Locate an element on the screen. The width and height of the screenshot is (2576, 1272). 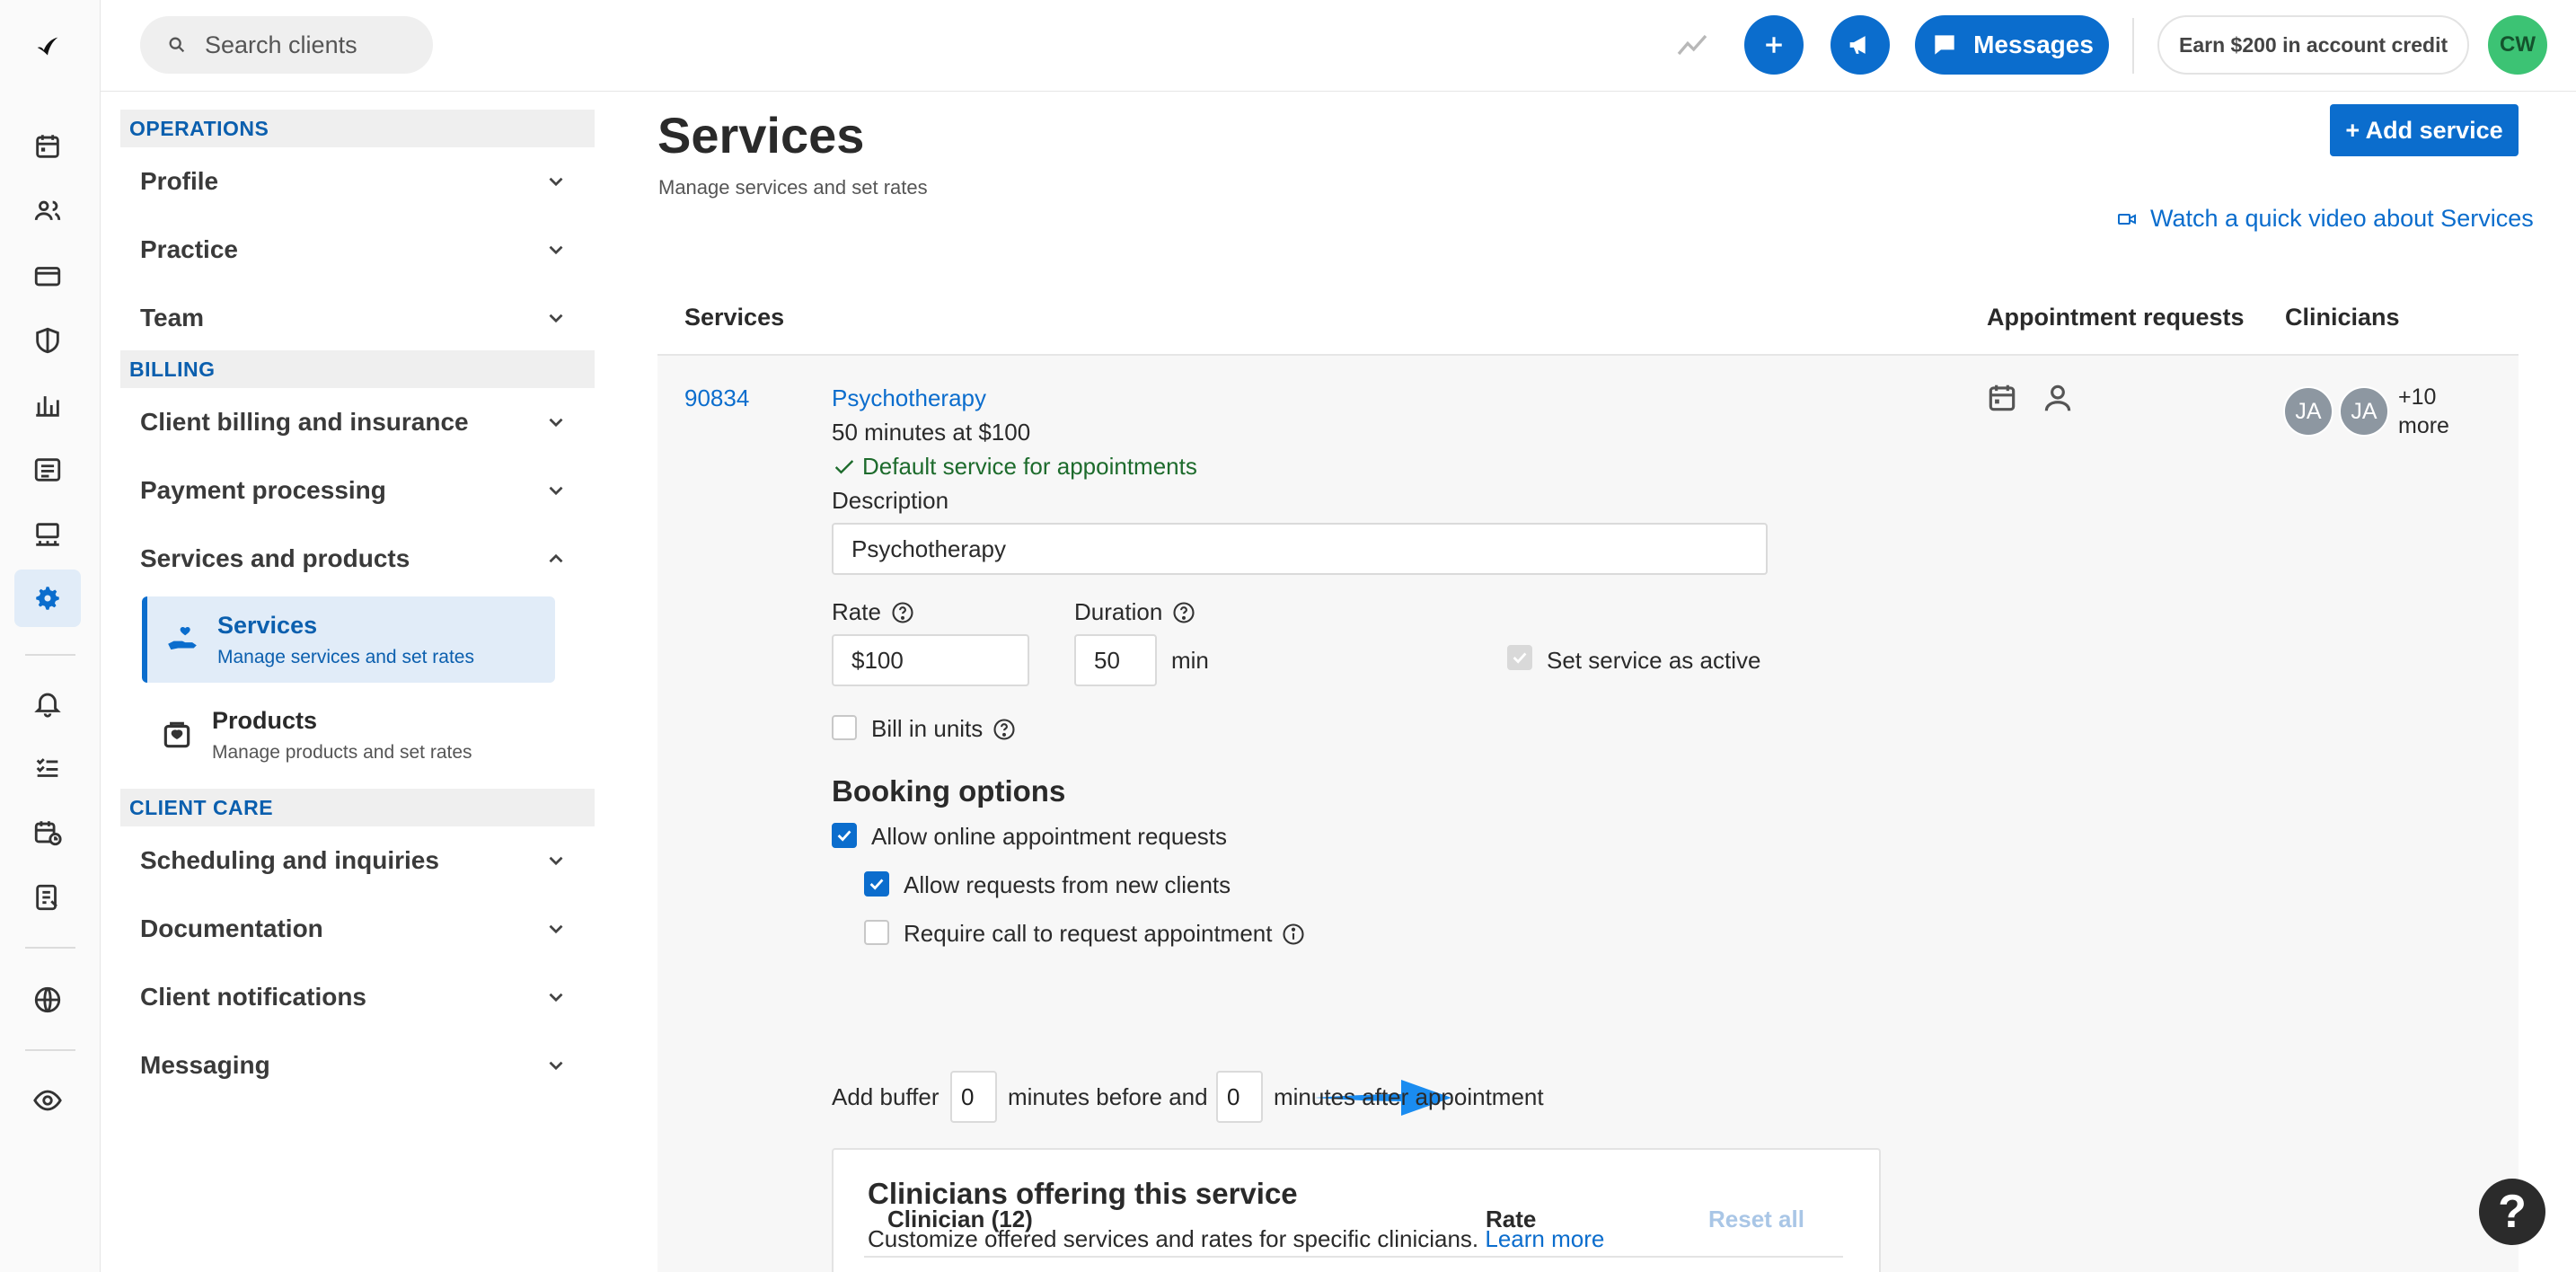
nav-team: Team is located at coordinates (354, 318).